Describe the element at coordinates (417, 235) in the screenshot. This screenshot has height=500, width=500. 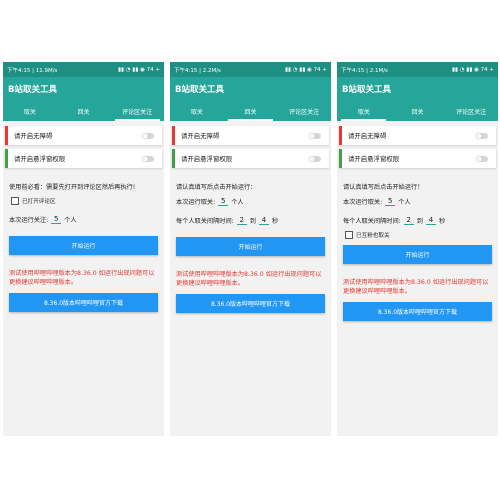
I see `mutual-unfollow-checkbox: 已互粉也取关` at that location.